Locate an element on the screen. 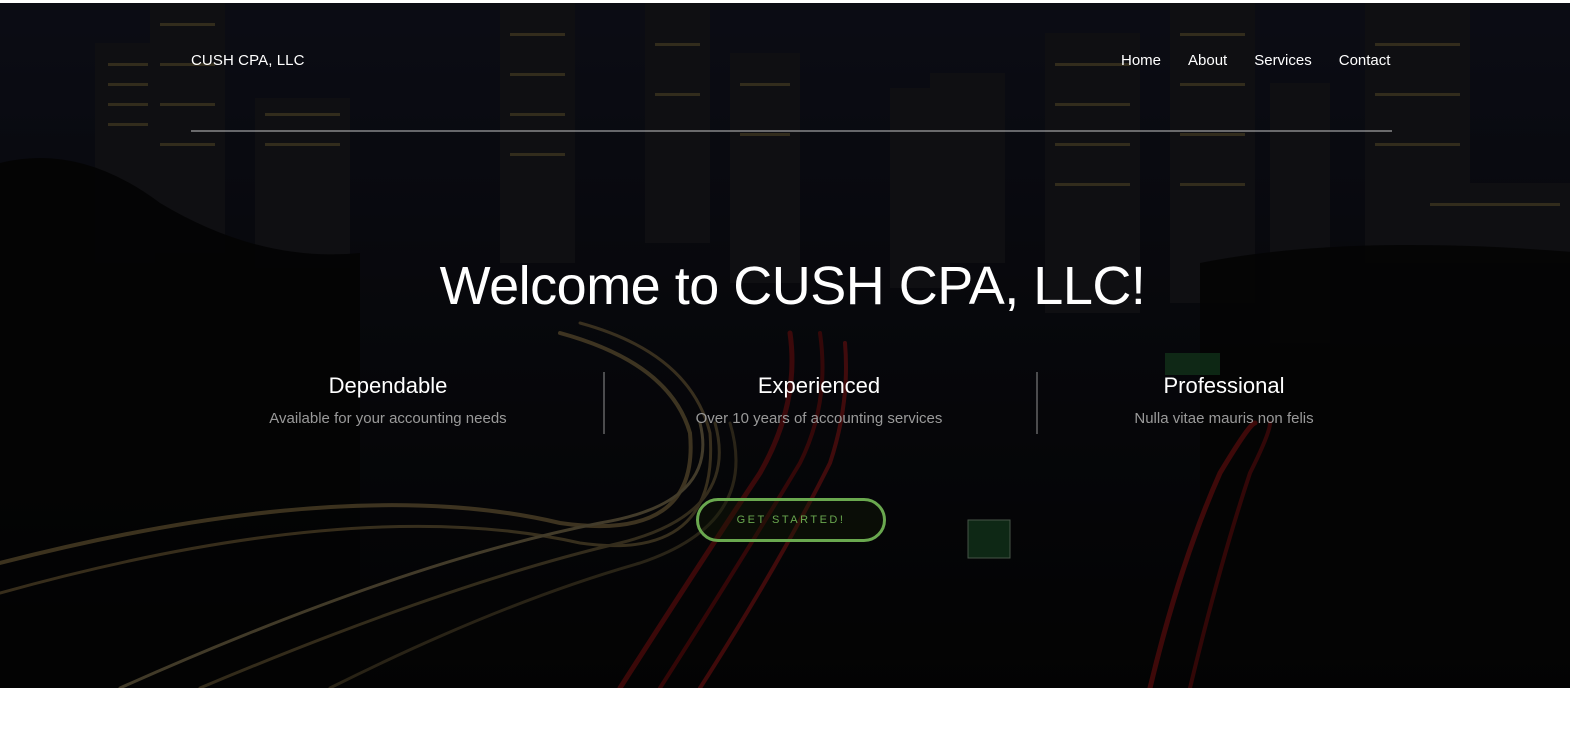 Image resolution: width=1585 pixels, height=729 pixels. get-started-button: GET STARTED! is located at coordinates (791, 520).